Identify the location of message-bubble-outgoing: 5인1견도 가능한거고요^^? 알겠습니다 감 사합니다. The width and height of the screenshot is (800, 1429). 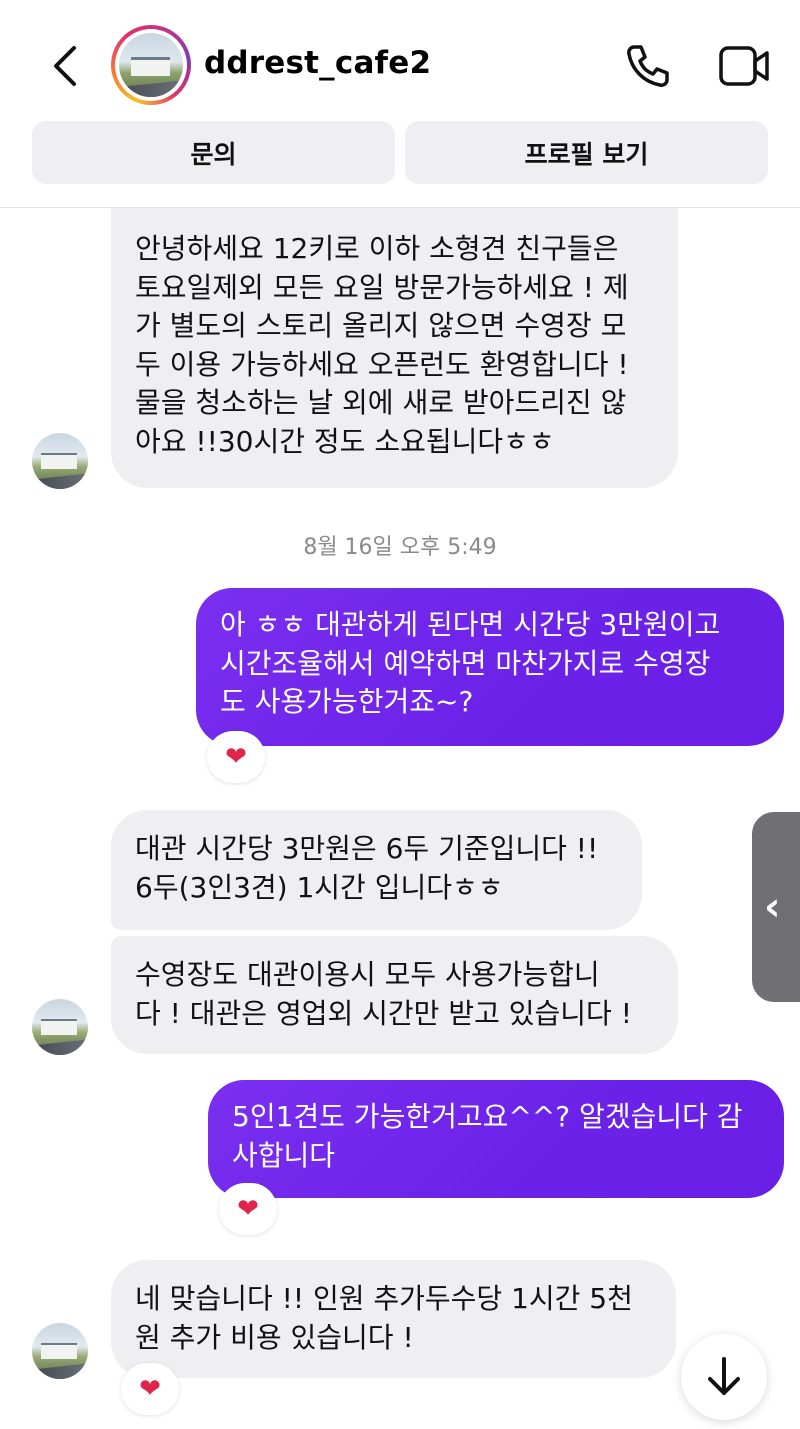
(496, 1139).